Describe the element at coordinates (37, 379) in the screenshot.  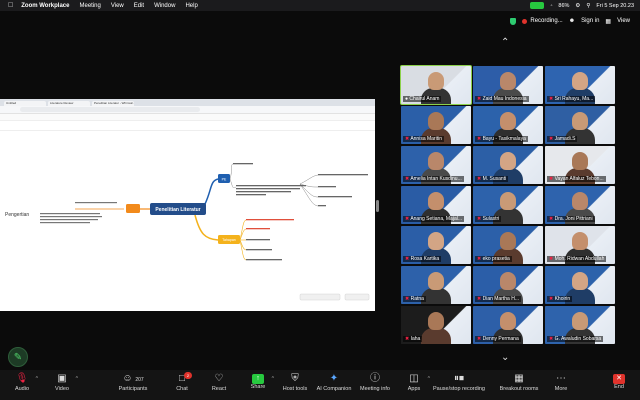
I see `audio-caret-icon: ^` at that location.